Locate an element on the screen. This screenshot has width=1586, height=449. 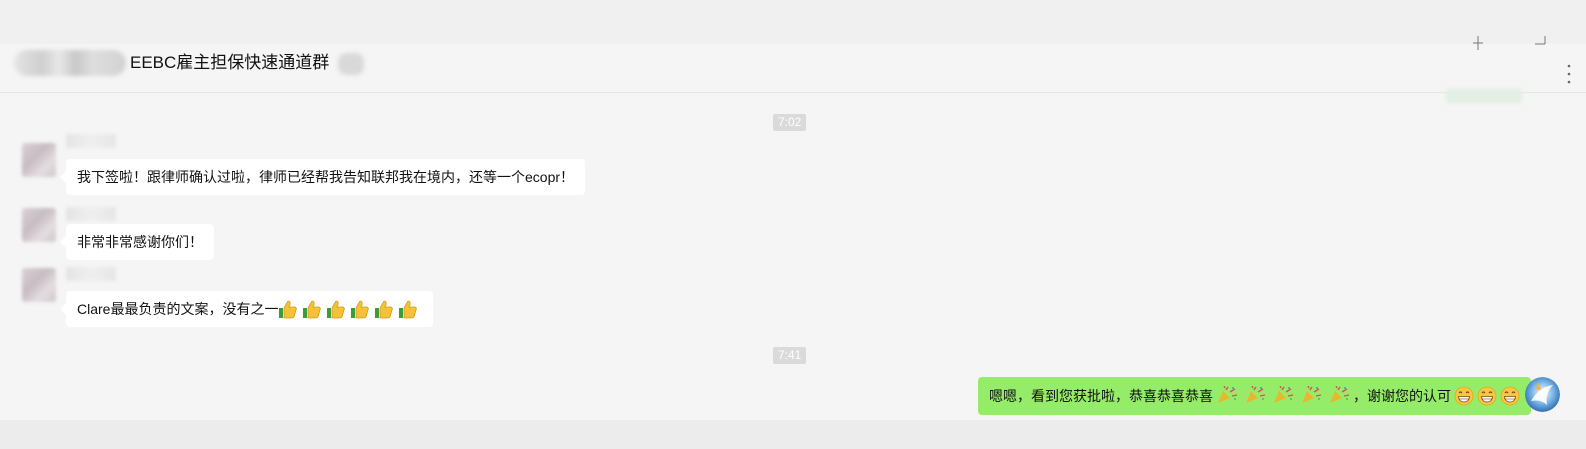
blurred-region is located at coordinates (1484, 96).